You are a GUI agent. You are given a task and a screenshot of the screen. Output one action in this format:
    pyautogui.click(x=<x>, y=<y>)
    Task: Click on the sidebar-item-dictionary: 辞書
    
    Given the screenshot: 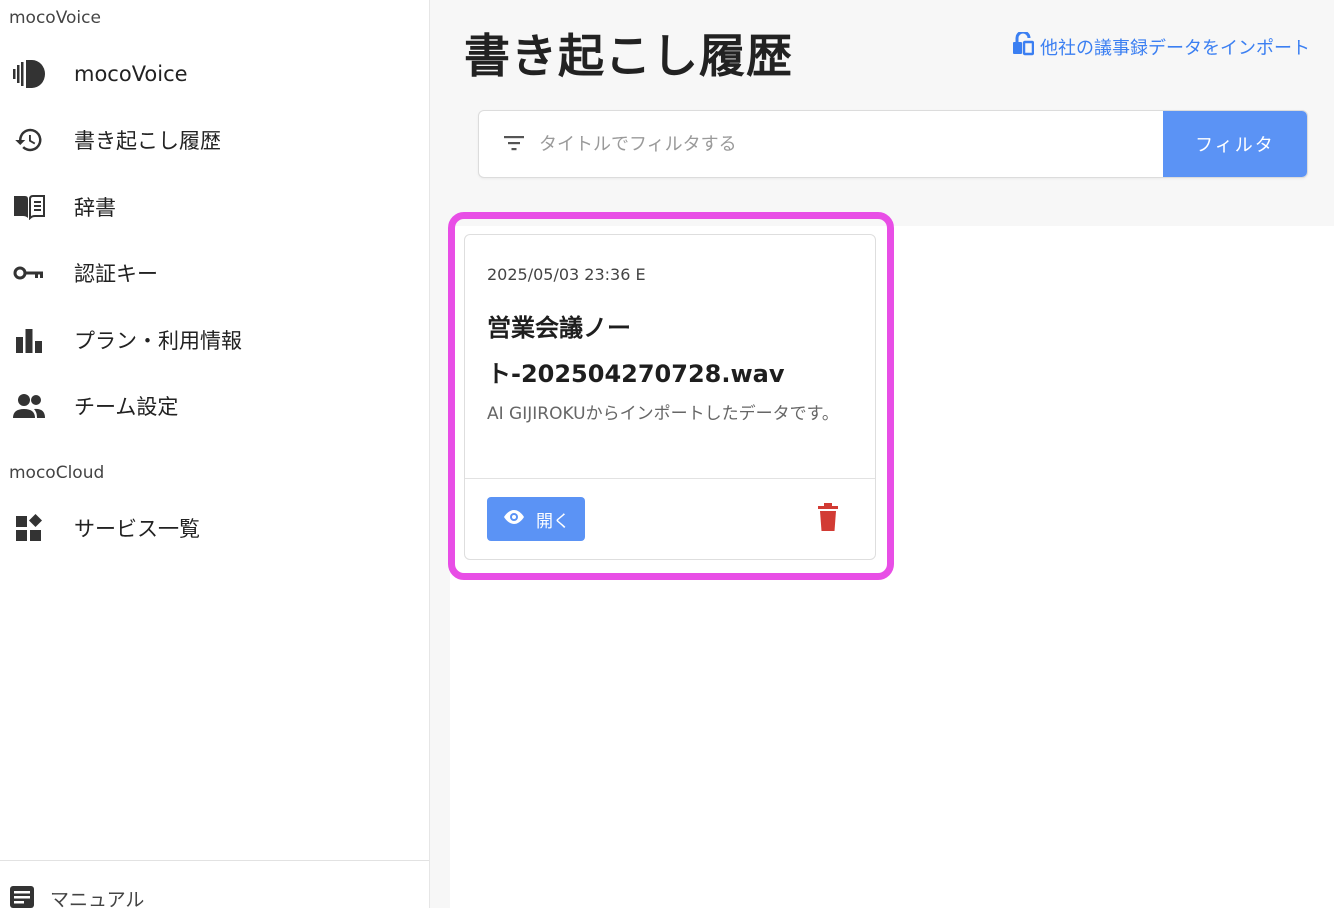 What is the action you would take?
    pyautogui.click(x=214, y=207)
    